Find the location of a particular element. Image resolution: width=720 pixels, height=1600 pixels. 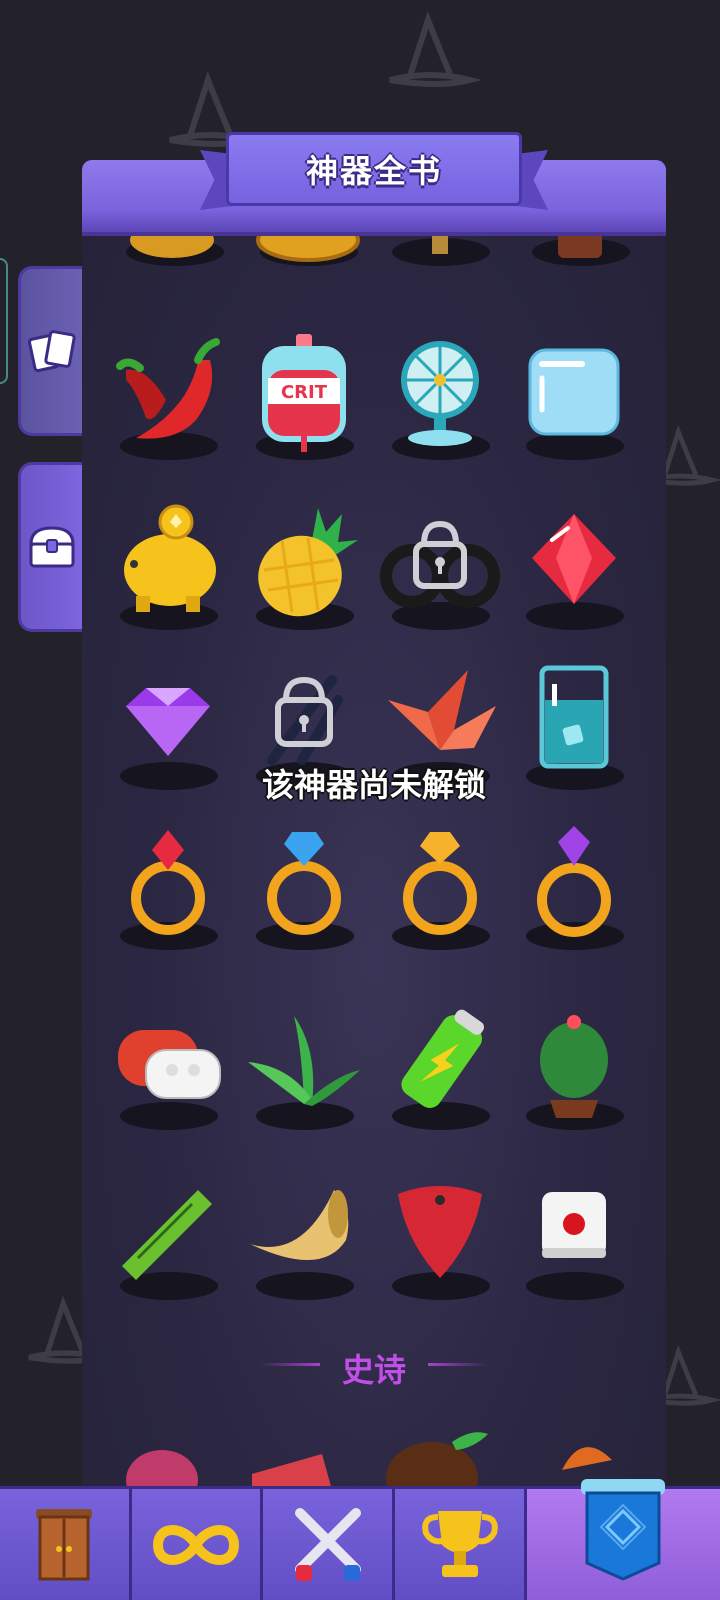

section-label-epic: 史诗 is located at coordinates (373, 1370).